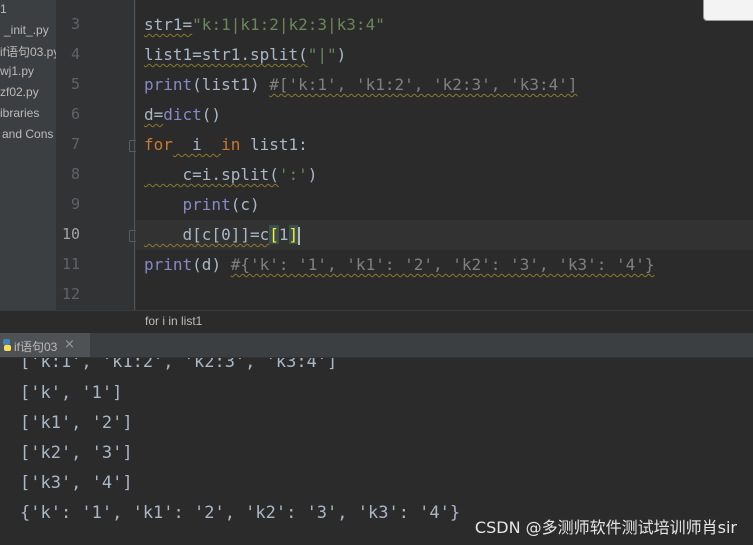 The image size is (753, 545). Describe the element at coordinates (71, 393) in the screenshot. I see `console-line: ['k', '1']` at that location.